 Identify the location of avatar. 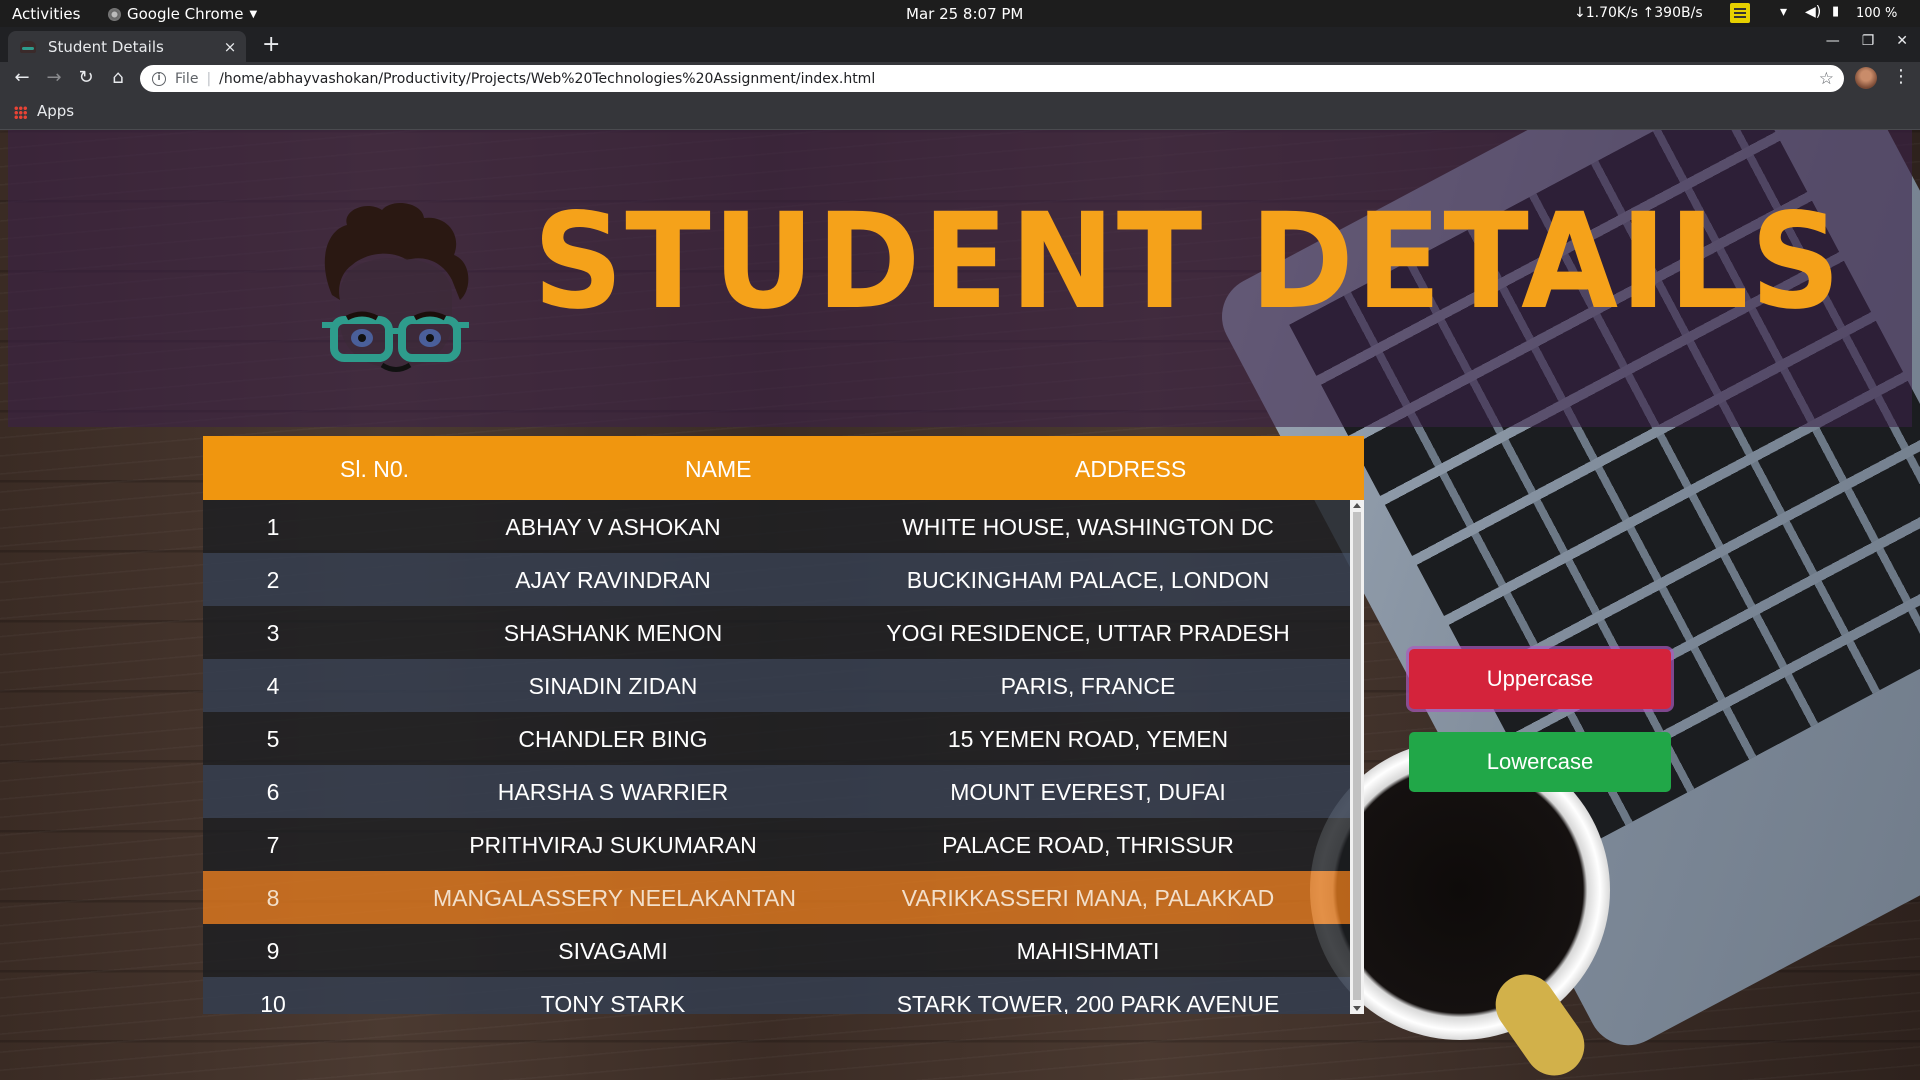
(1866, 78).